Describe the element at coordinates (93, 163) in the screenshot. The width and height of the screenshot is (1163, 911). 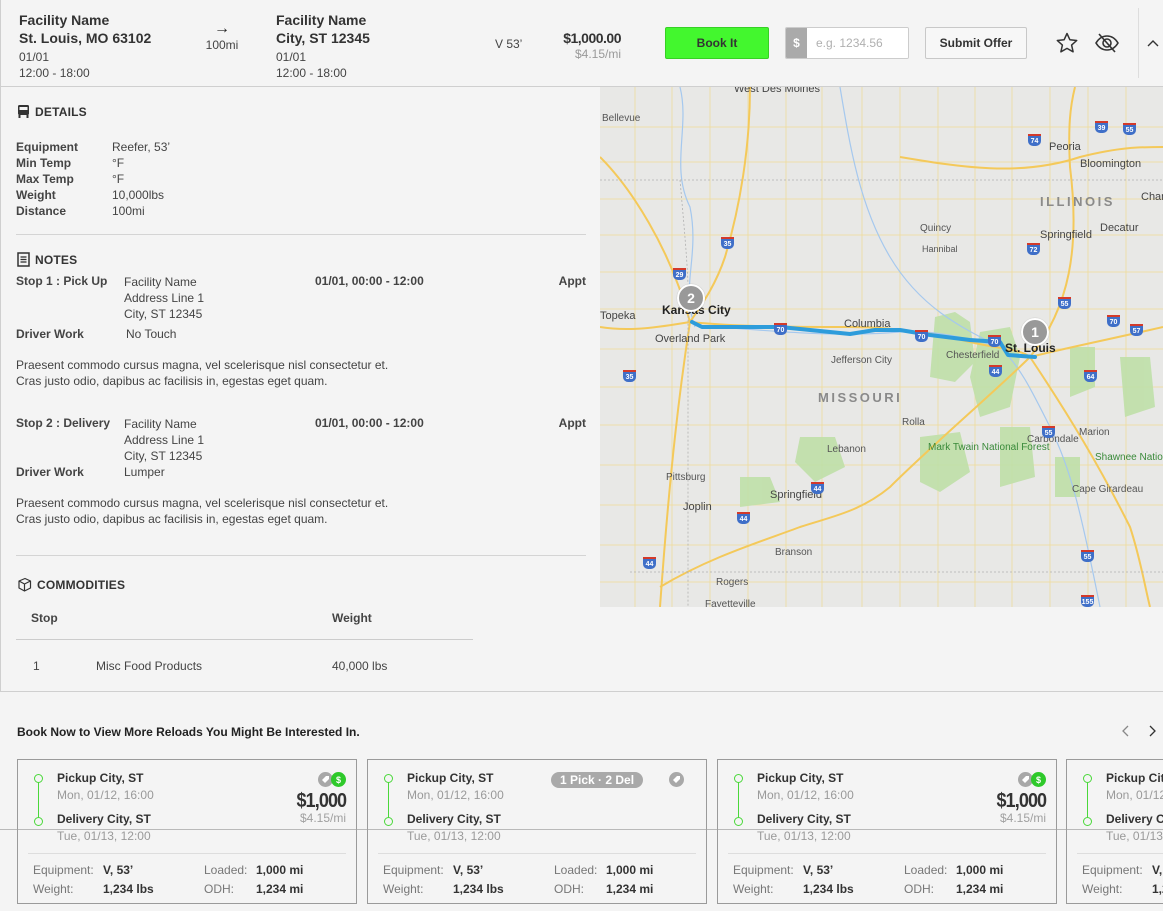
I see `details-row: Min Temp °F` at that location.